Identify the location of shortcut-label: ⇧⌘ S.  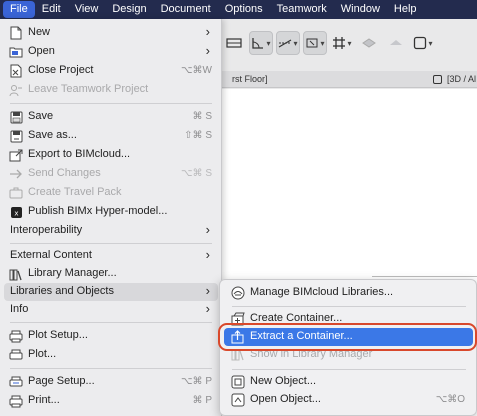
(198, 135).